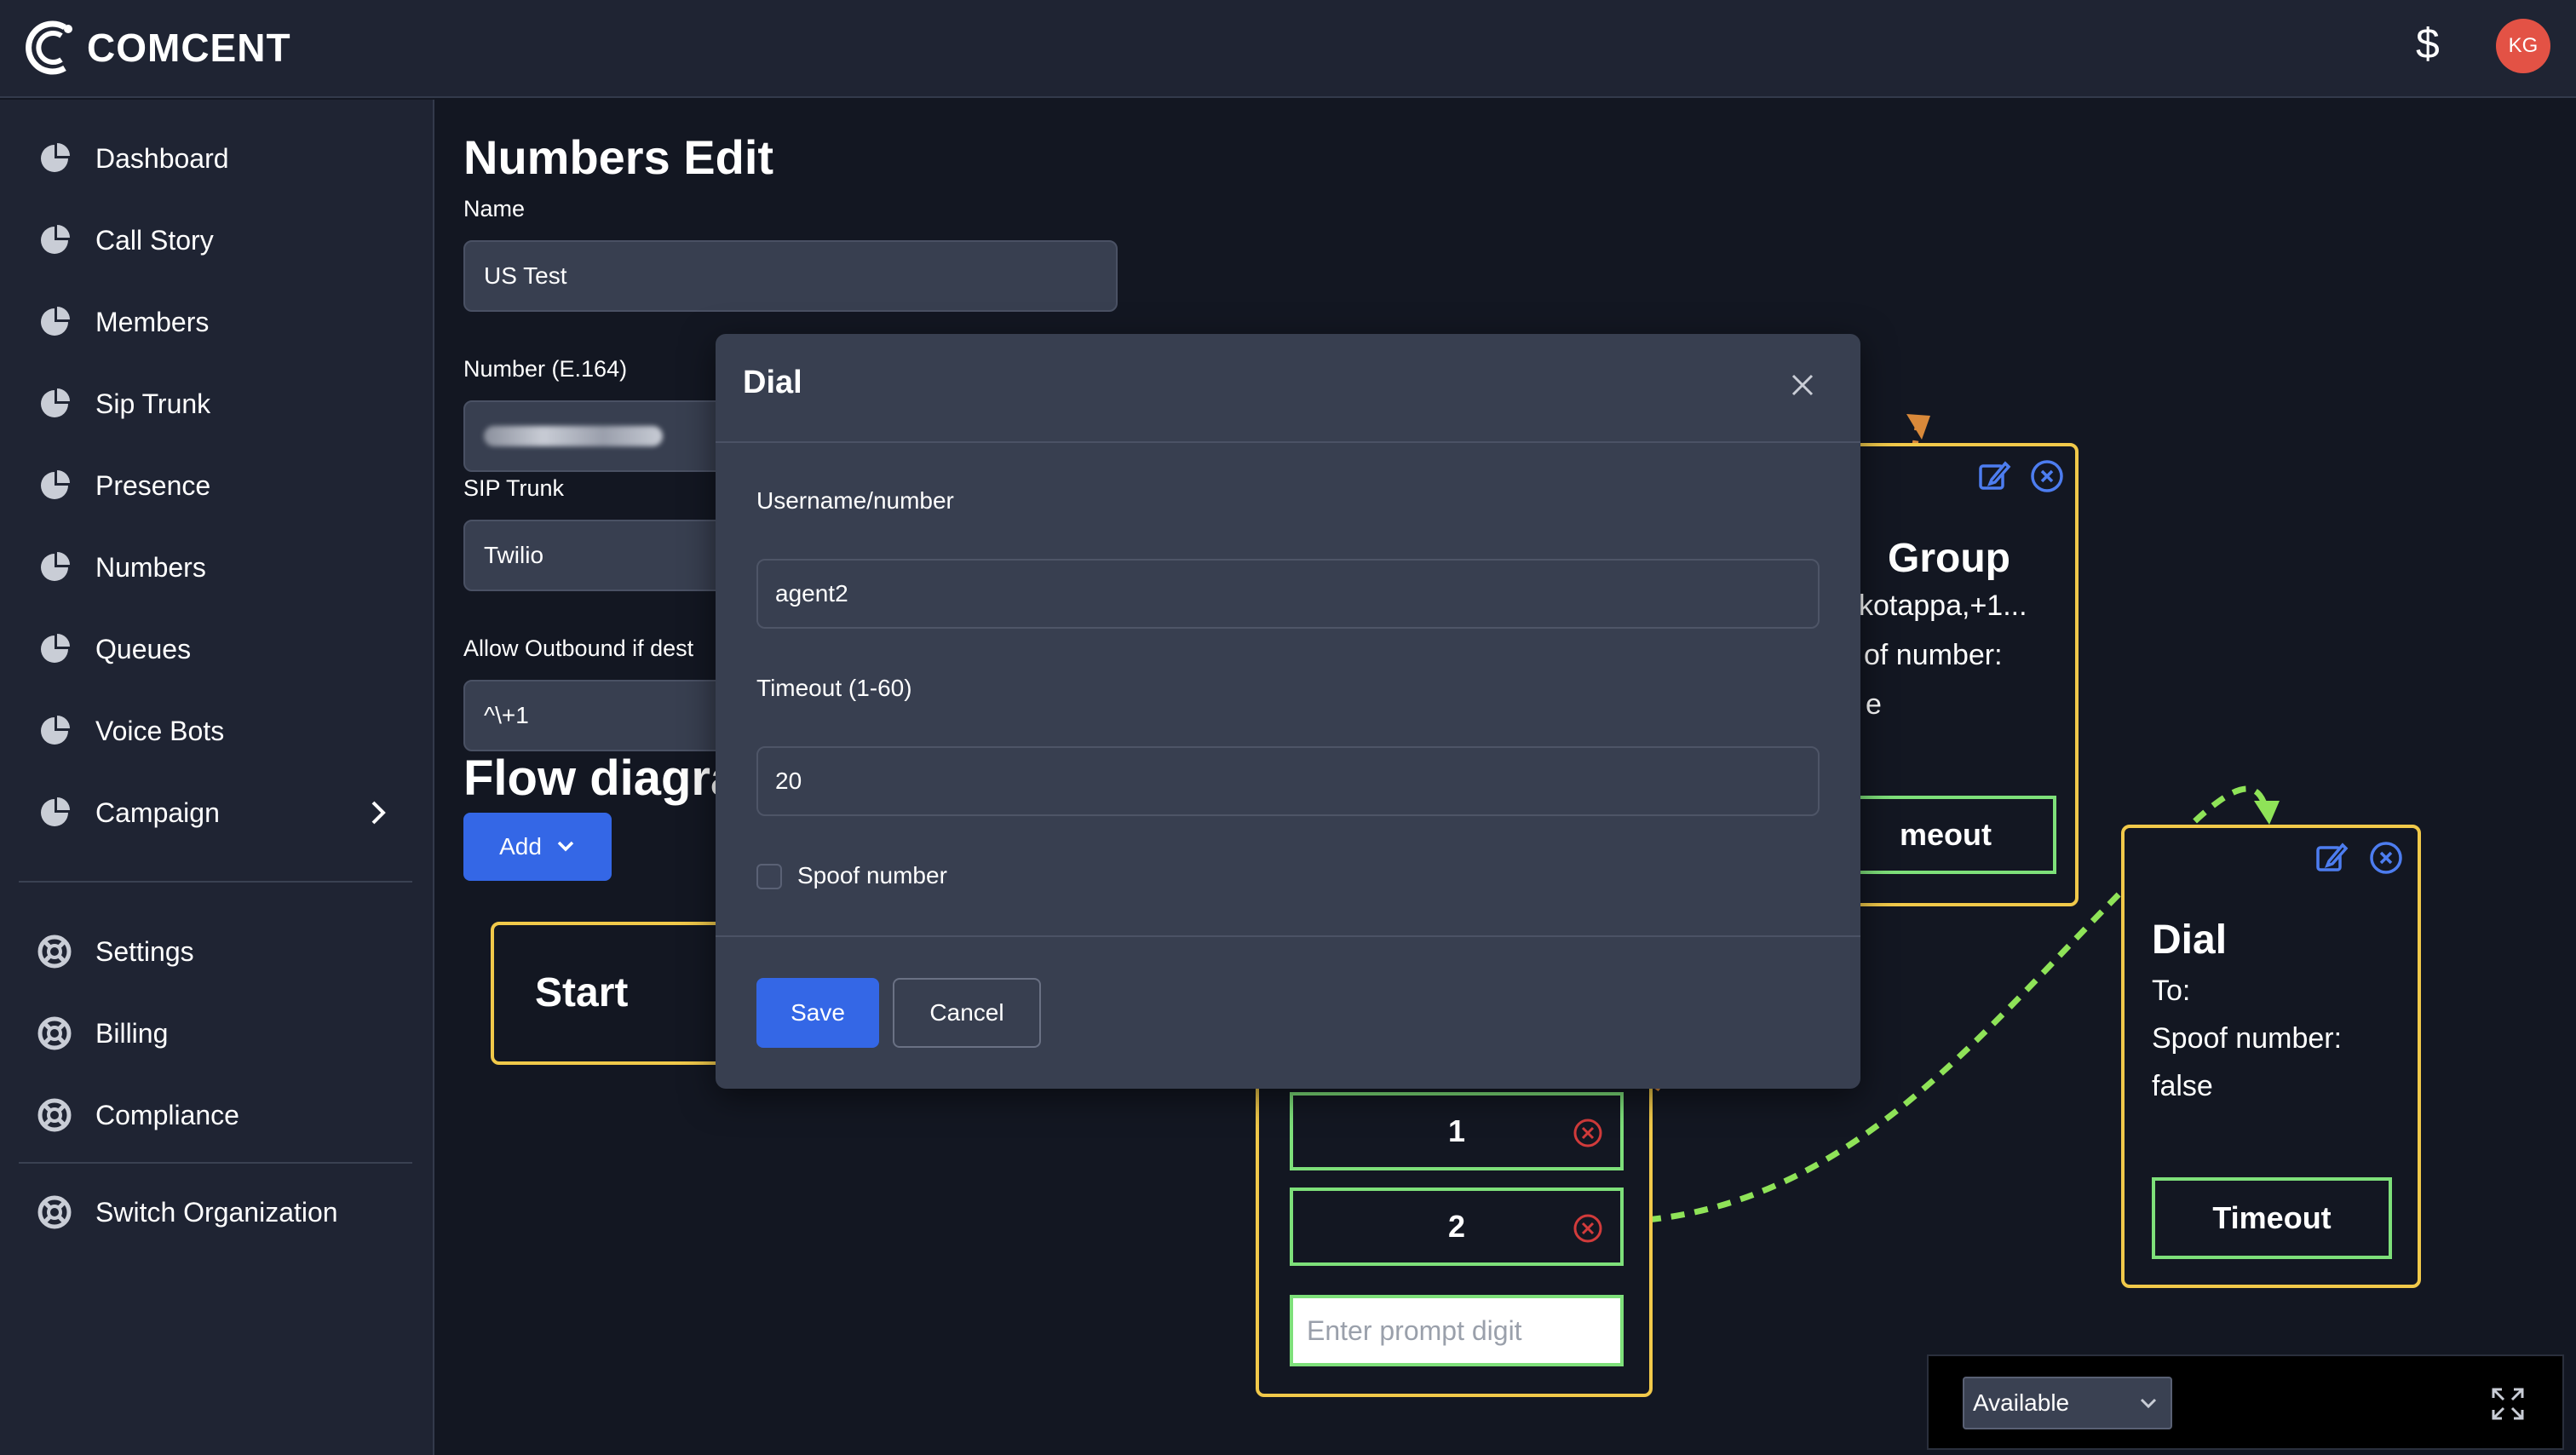  I want to click on add-node-button: Add, so click(537, 847).